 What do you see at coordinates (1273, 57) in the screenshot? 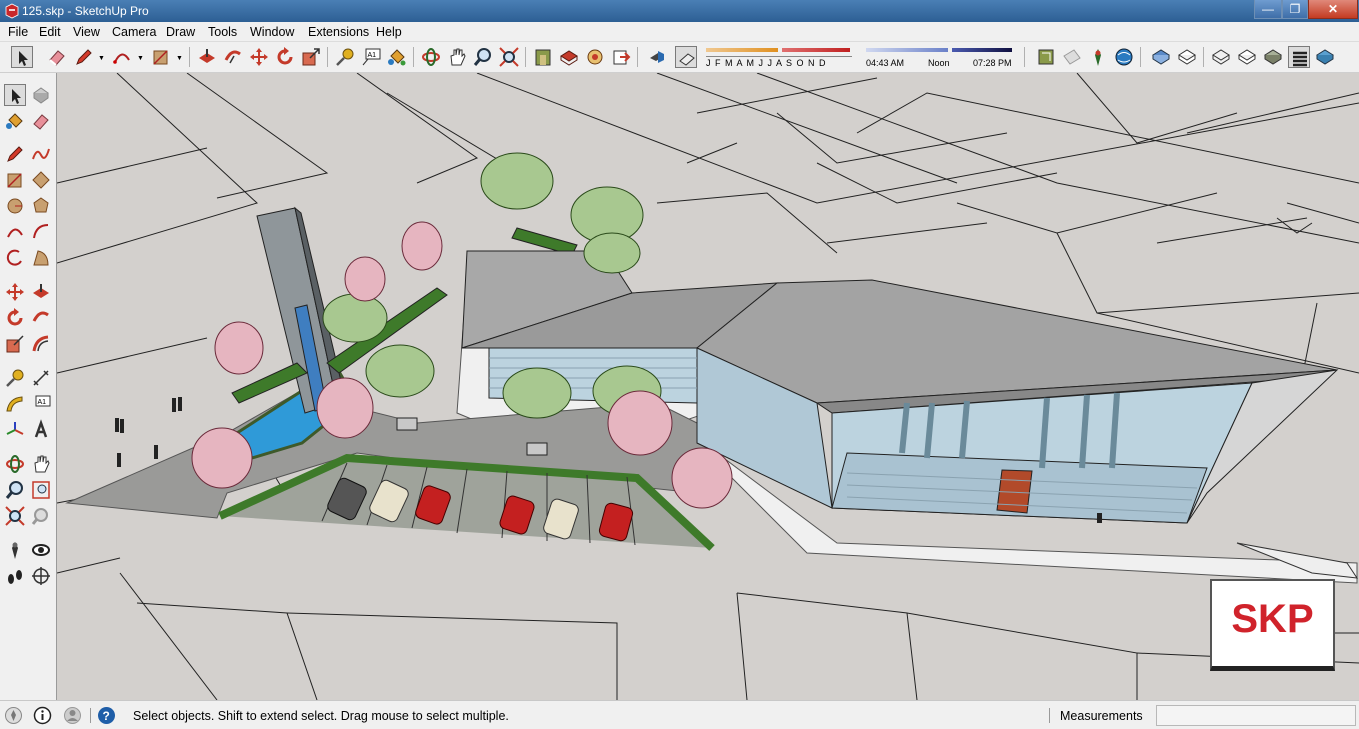
I see `shaded-button` at bounding box center [1273, 57].